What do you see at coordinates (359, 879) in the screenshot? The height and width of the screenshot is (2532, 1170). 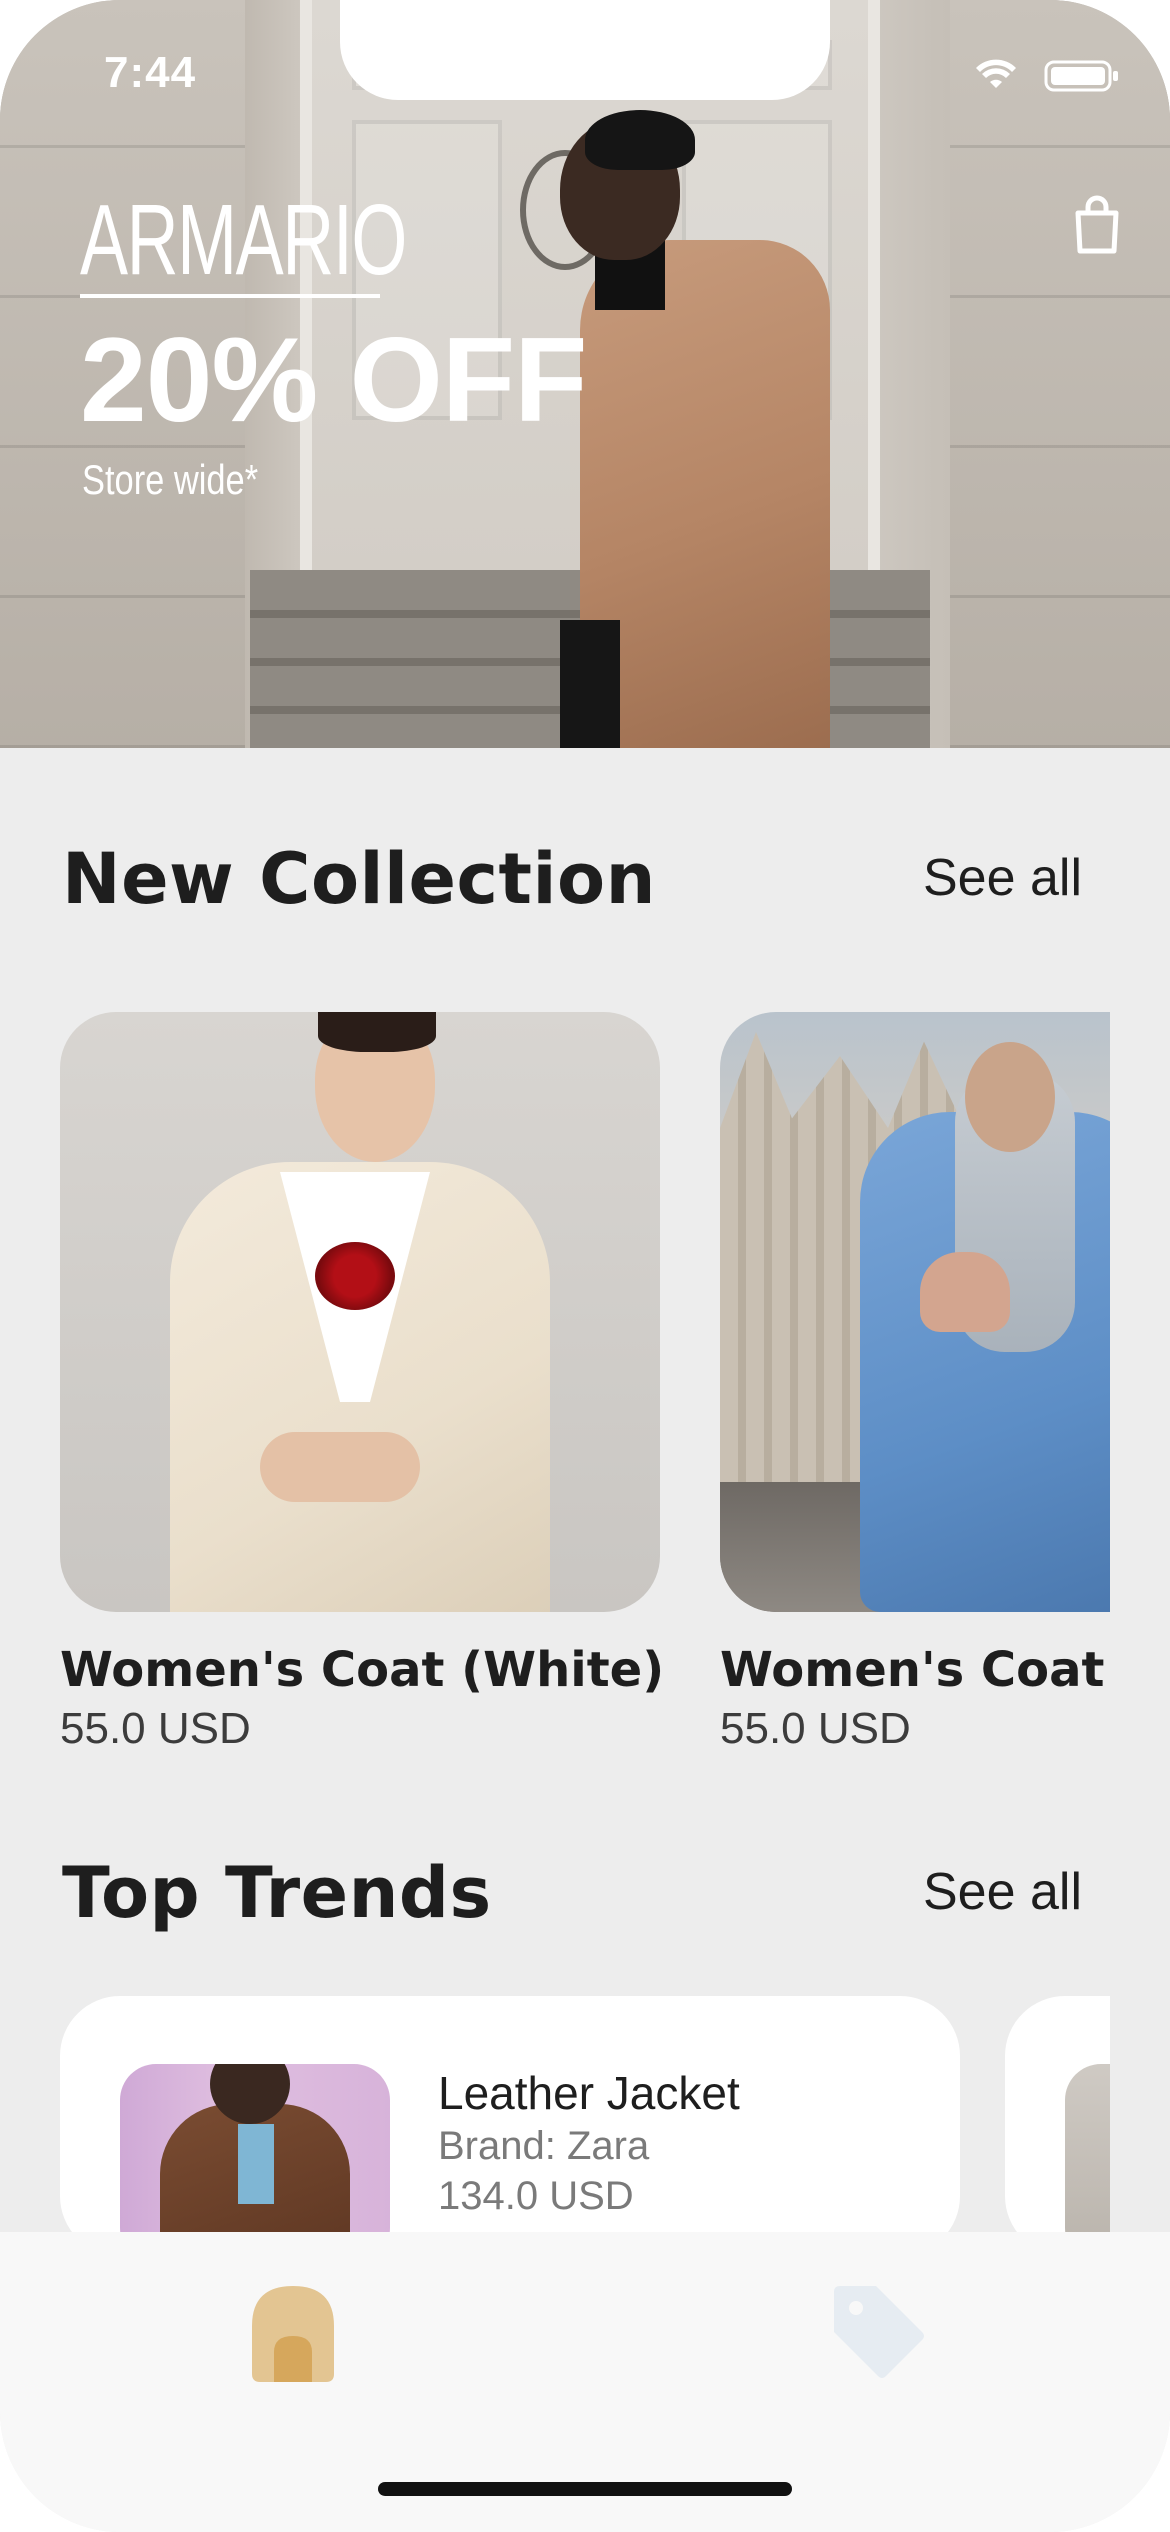 I see `section-title-new-collection: New Collection` at bounding box center [359, 879].